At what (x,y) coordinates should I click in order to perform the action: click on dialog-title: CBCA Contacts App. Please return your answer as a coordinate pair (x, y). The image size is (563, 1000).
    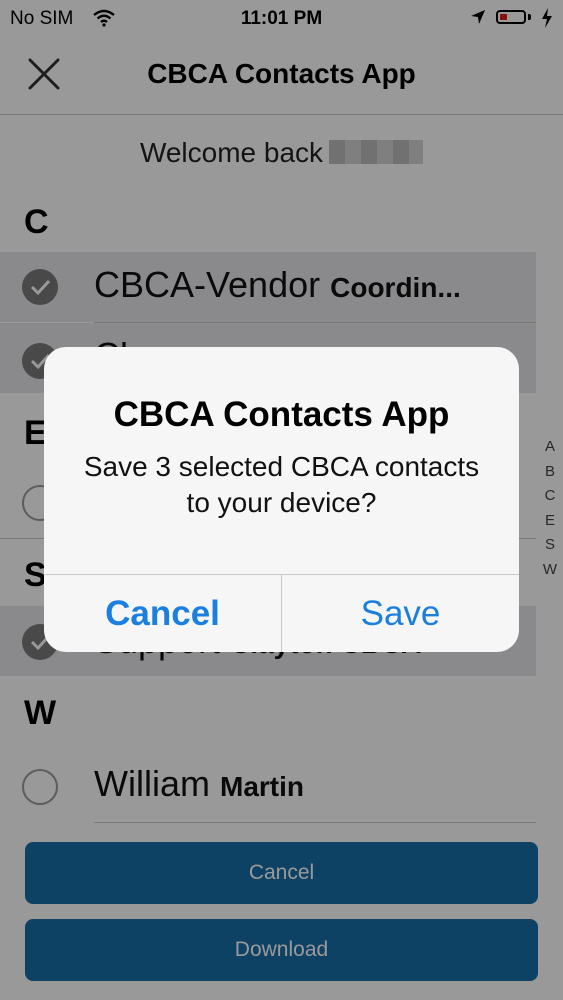
    Looking at the image, I should click on (281, 414).